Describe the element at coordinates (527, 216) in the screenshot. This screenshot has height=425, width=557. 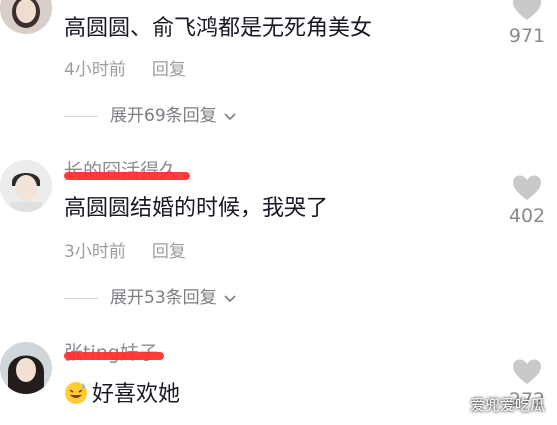
I see `like-count: 402` at that location.